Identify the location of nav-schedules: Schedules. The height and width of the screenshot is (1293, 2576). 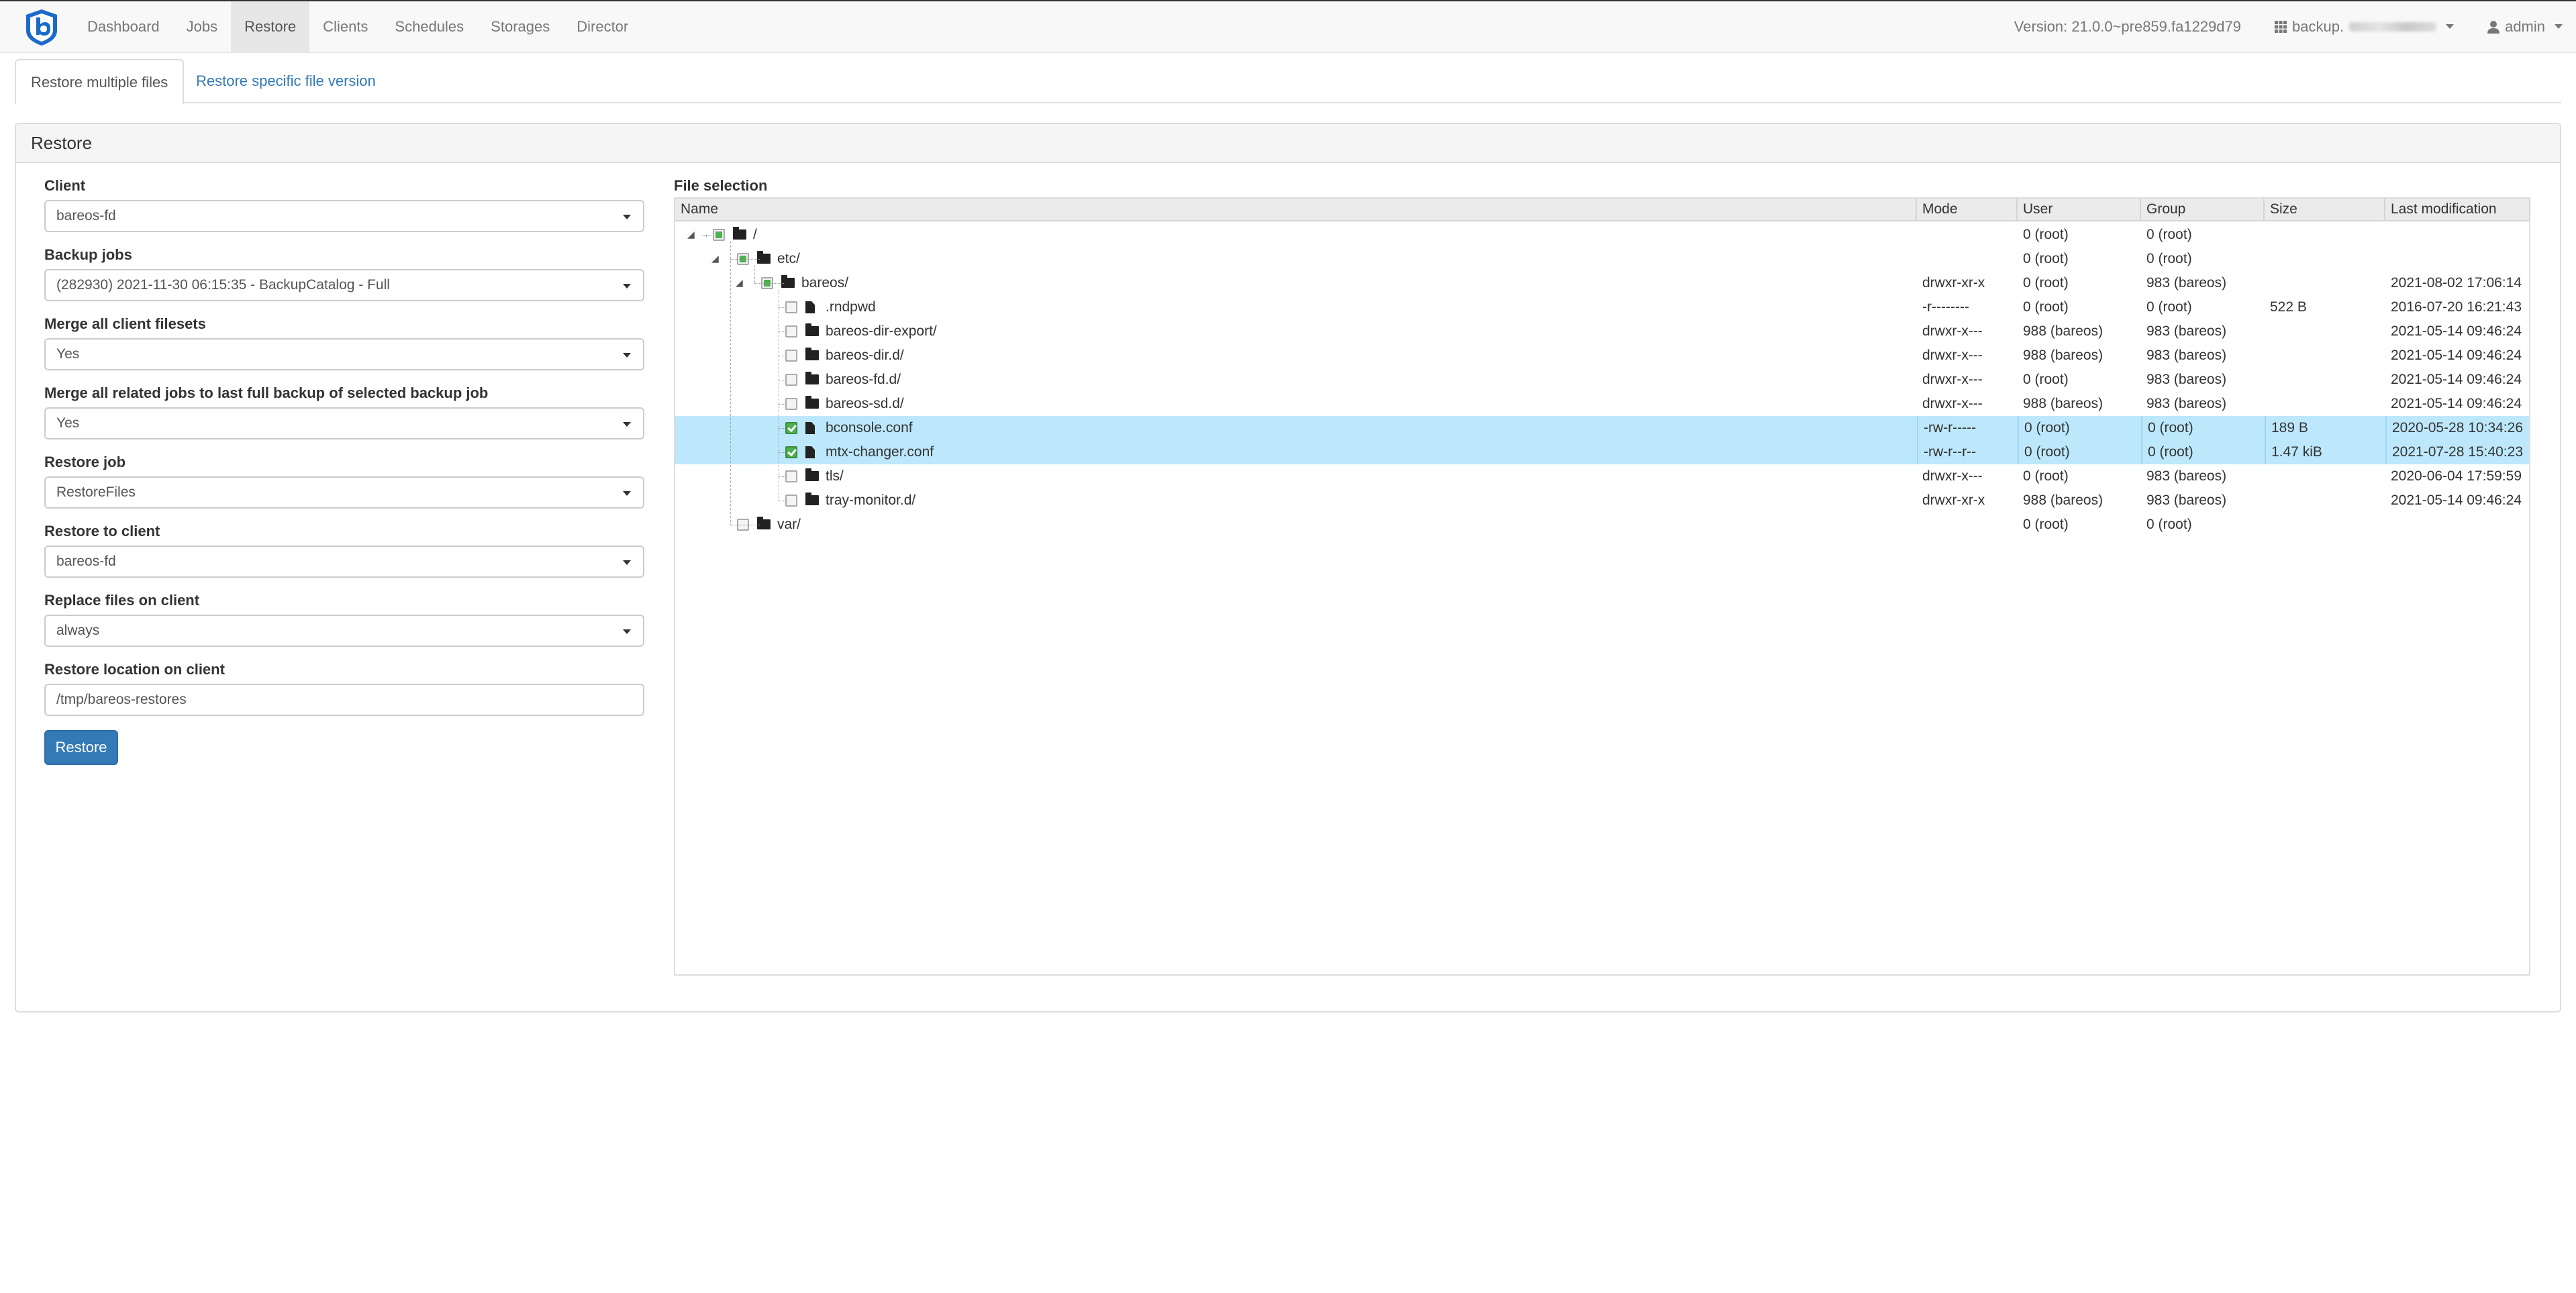
(429, 26).